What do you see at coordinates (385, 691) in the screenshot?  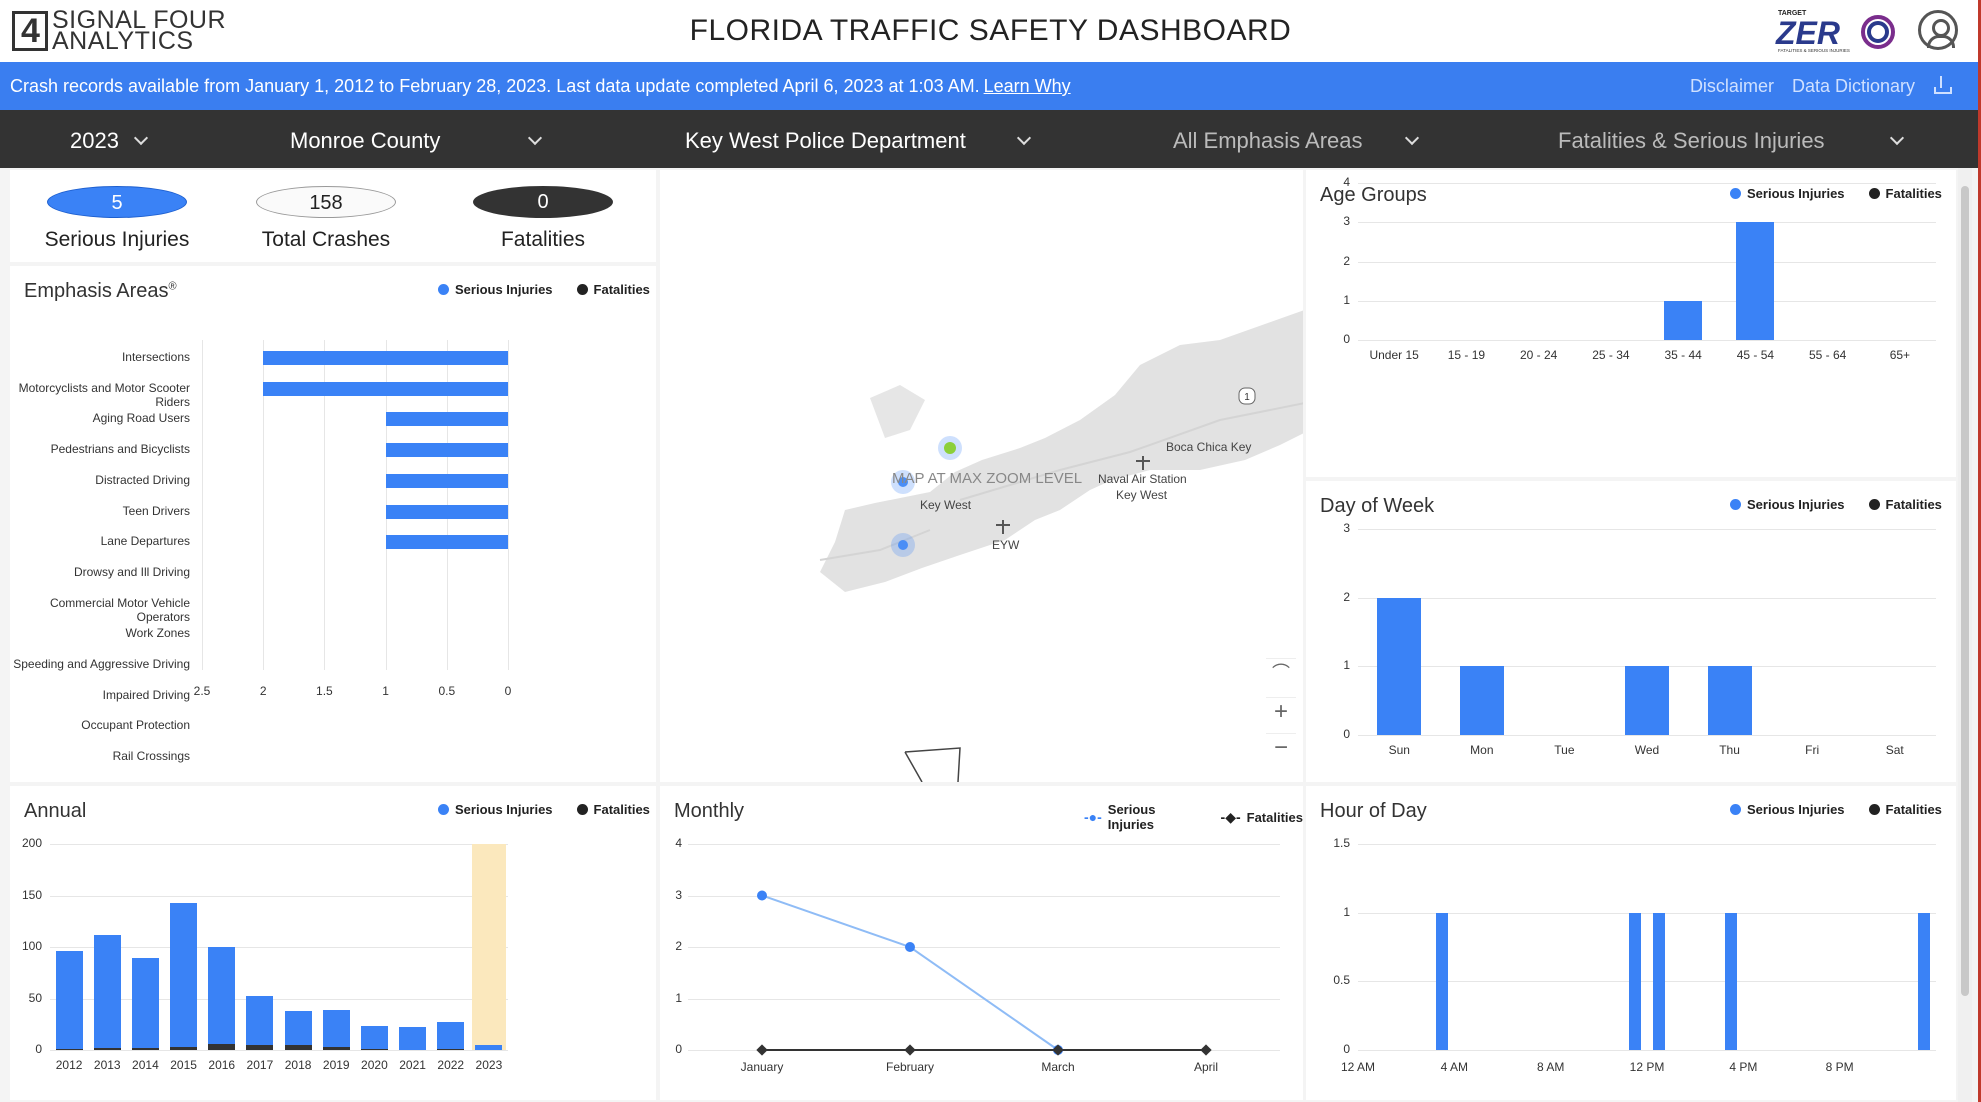 I see `x-tick-label: 1` at bounding box center [385, 691].